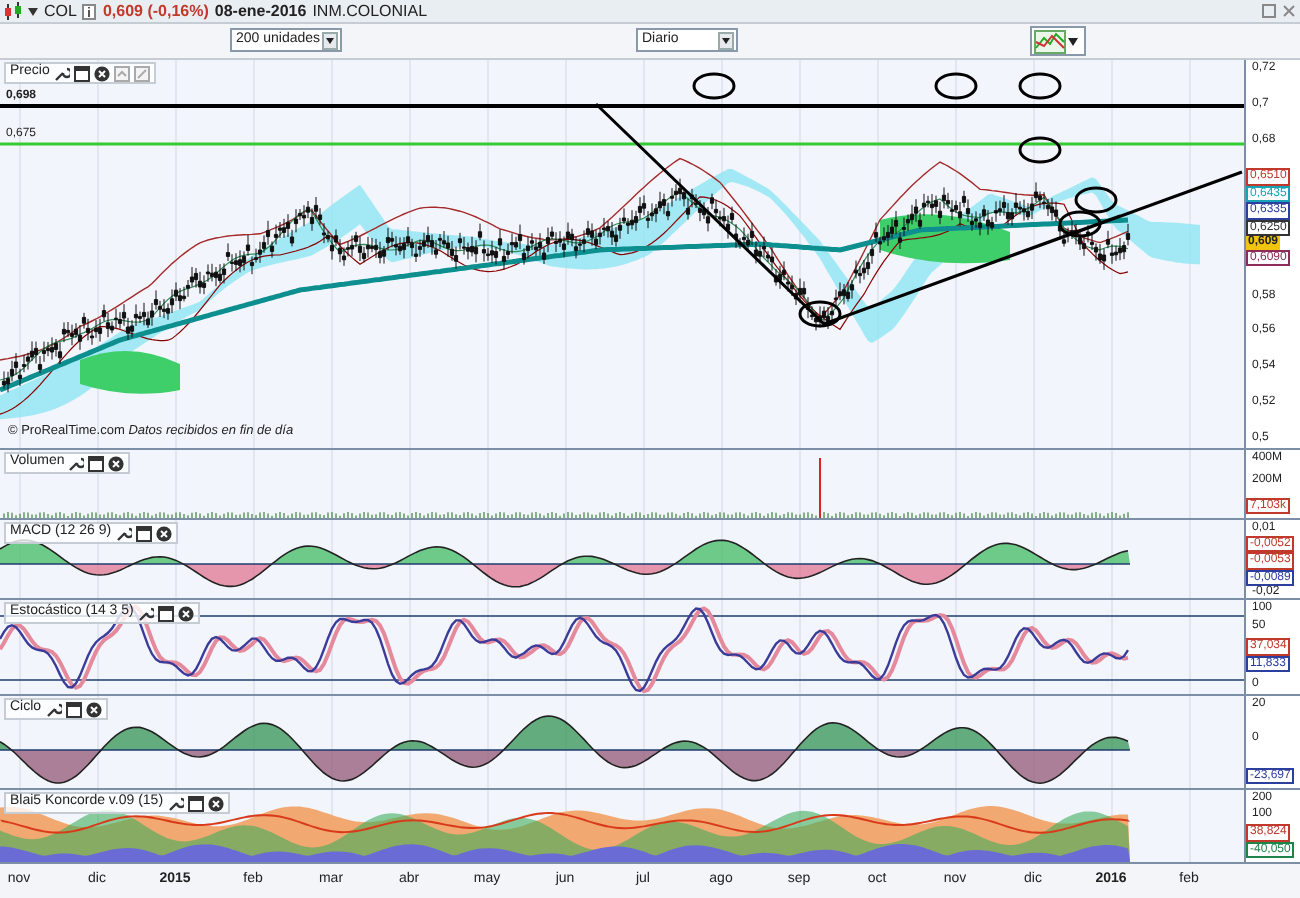 This screenshot has height=898, width=1300. What do you see at coordinates (60, 11) in the screenshot?
I see `symbol: COL` at bounding box center [60, 11].